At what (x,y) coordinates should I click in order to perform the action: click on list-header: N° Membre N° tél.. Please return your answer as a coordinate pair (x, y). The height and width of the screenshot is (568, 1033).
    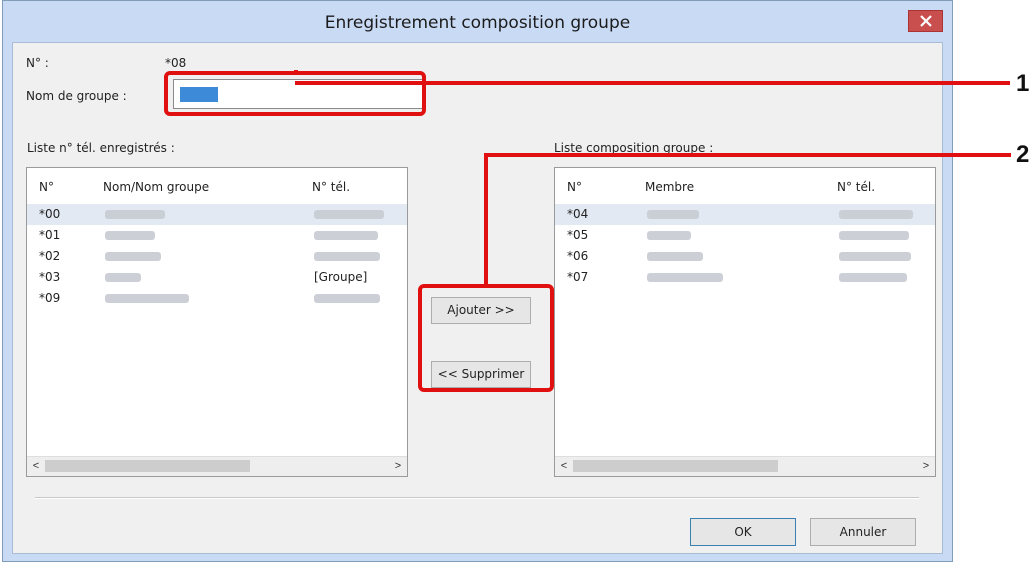
    Looking at the image, I should click on (745, 185).